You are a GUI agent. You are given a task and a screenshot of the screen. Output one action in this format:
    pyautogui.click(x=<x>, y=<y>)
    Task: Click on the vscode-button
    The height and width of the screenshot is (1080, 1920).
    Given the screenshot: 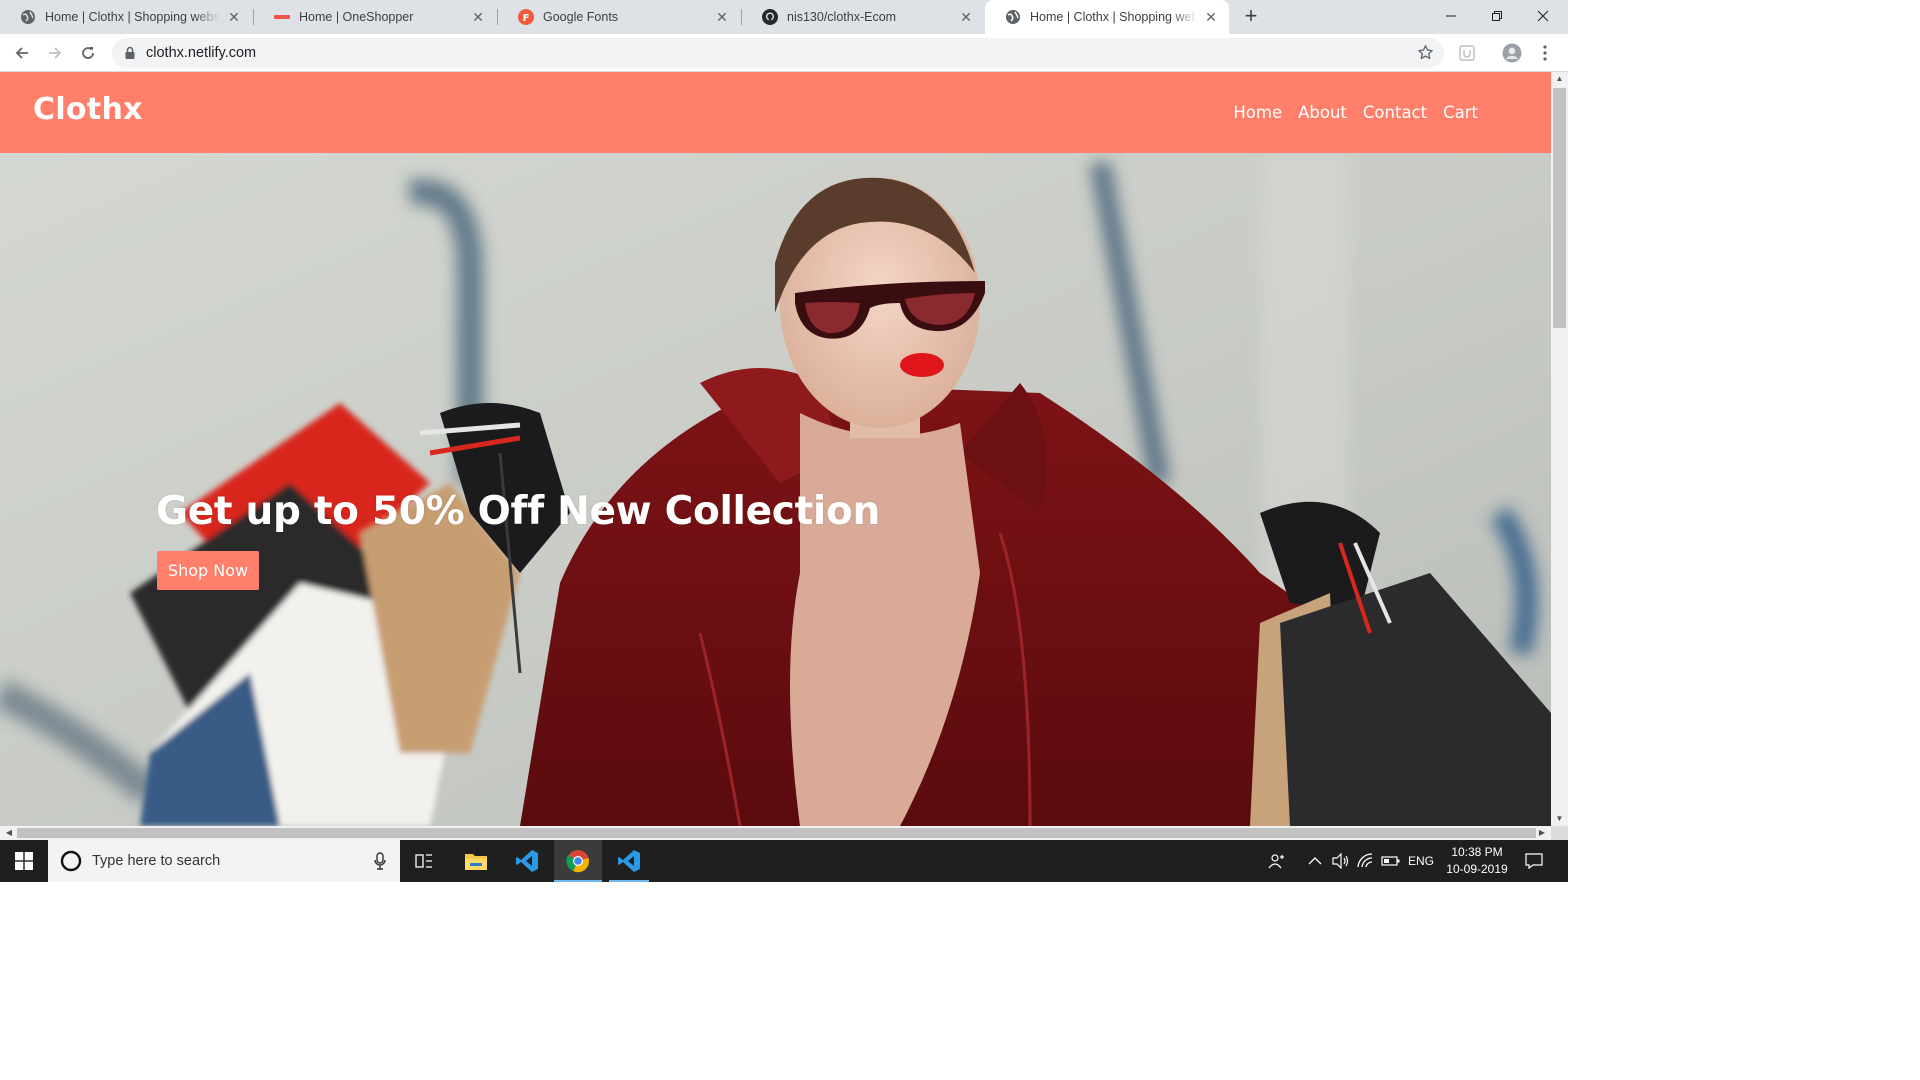 What is the action you would take?
    pyautogui.click(x=527, y=861)
    